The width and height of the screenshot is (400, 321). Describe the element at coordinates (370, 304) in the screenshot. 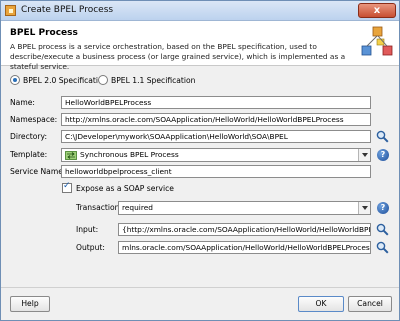

I see `cancel-button: Cancel` at that location.